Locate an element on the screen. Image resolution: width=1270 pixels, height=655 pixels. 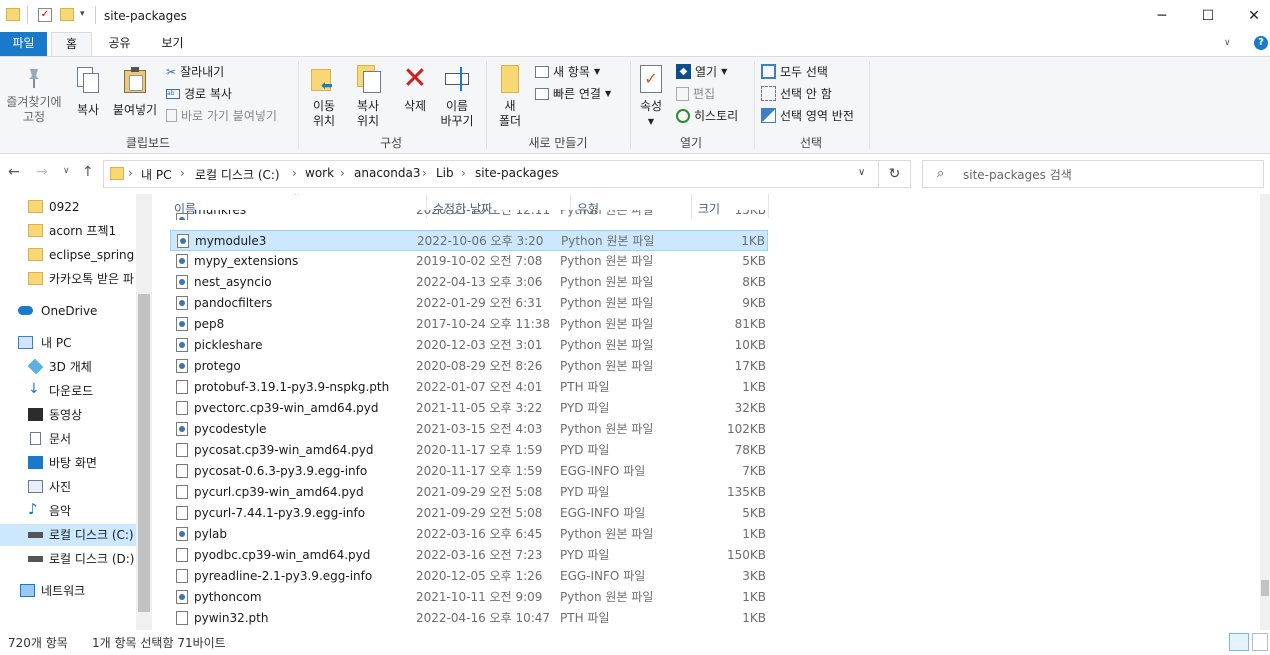
breadcrumb-item: 내 PC is located at coordinates (156, 174).